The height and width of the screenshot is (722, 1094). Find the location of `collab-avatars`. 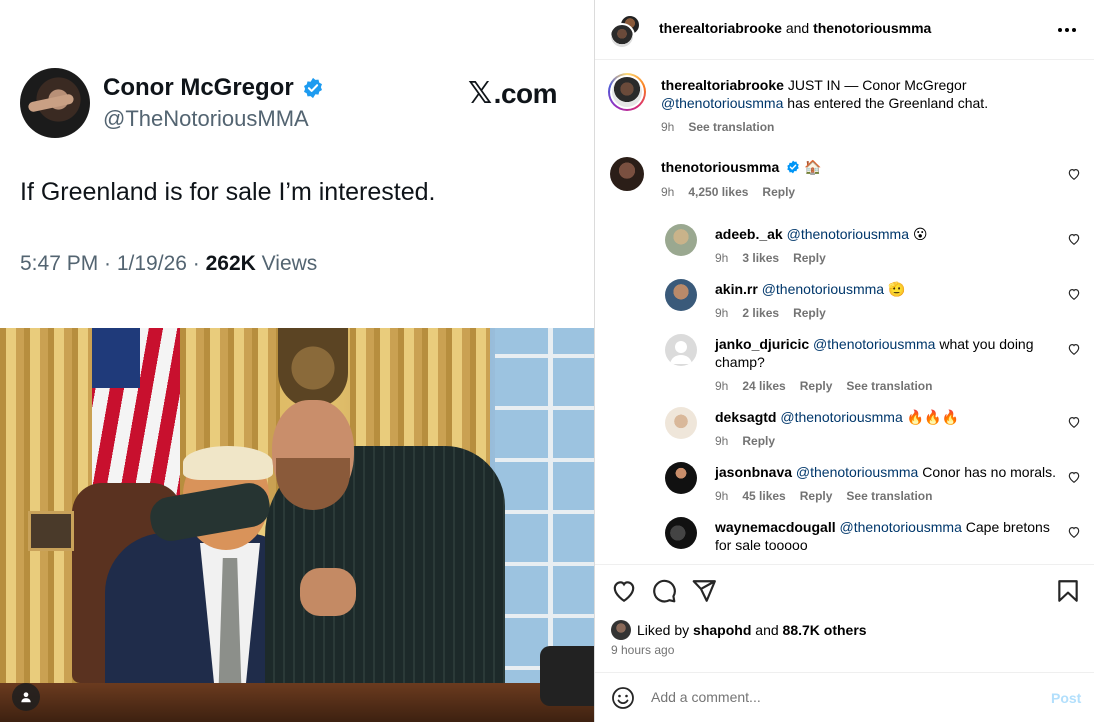

collab-avatars is located at coordinates (626, 31).